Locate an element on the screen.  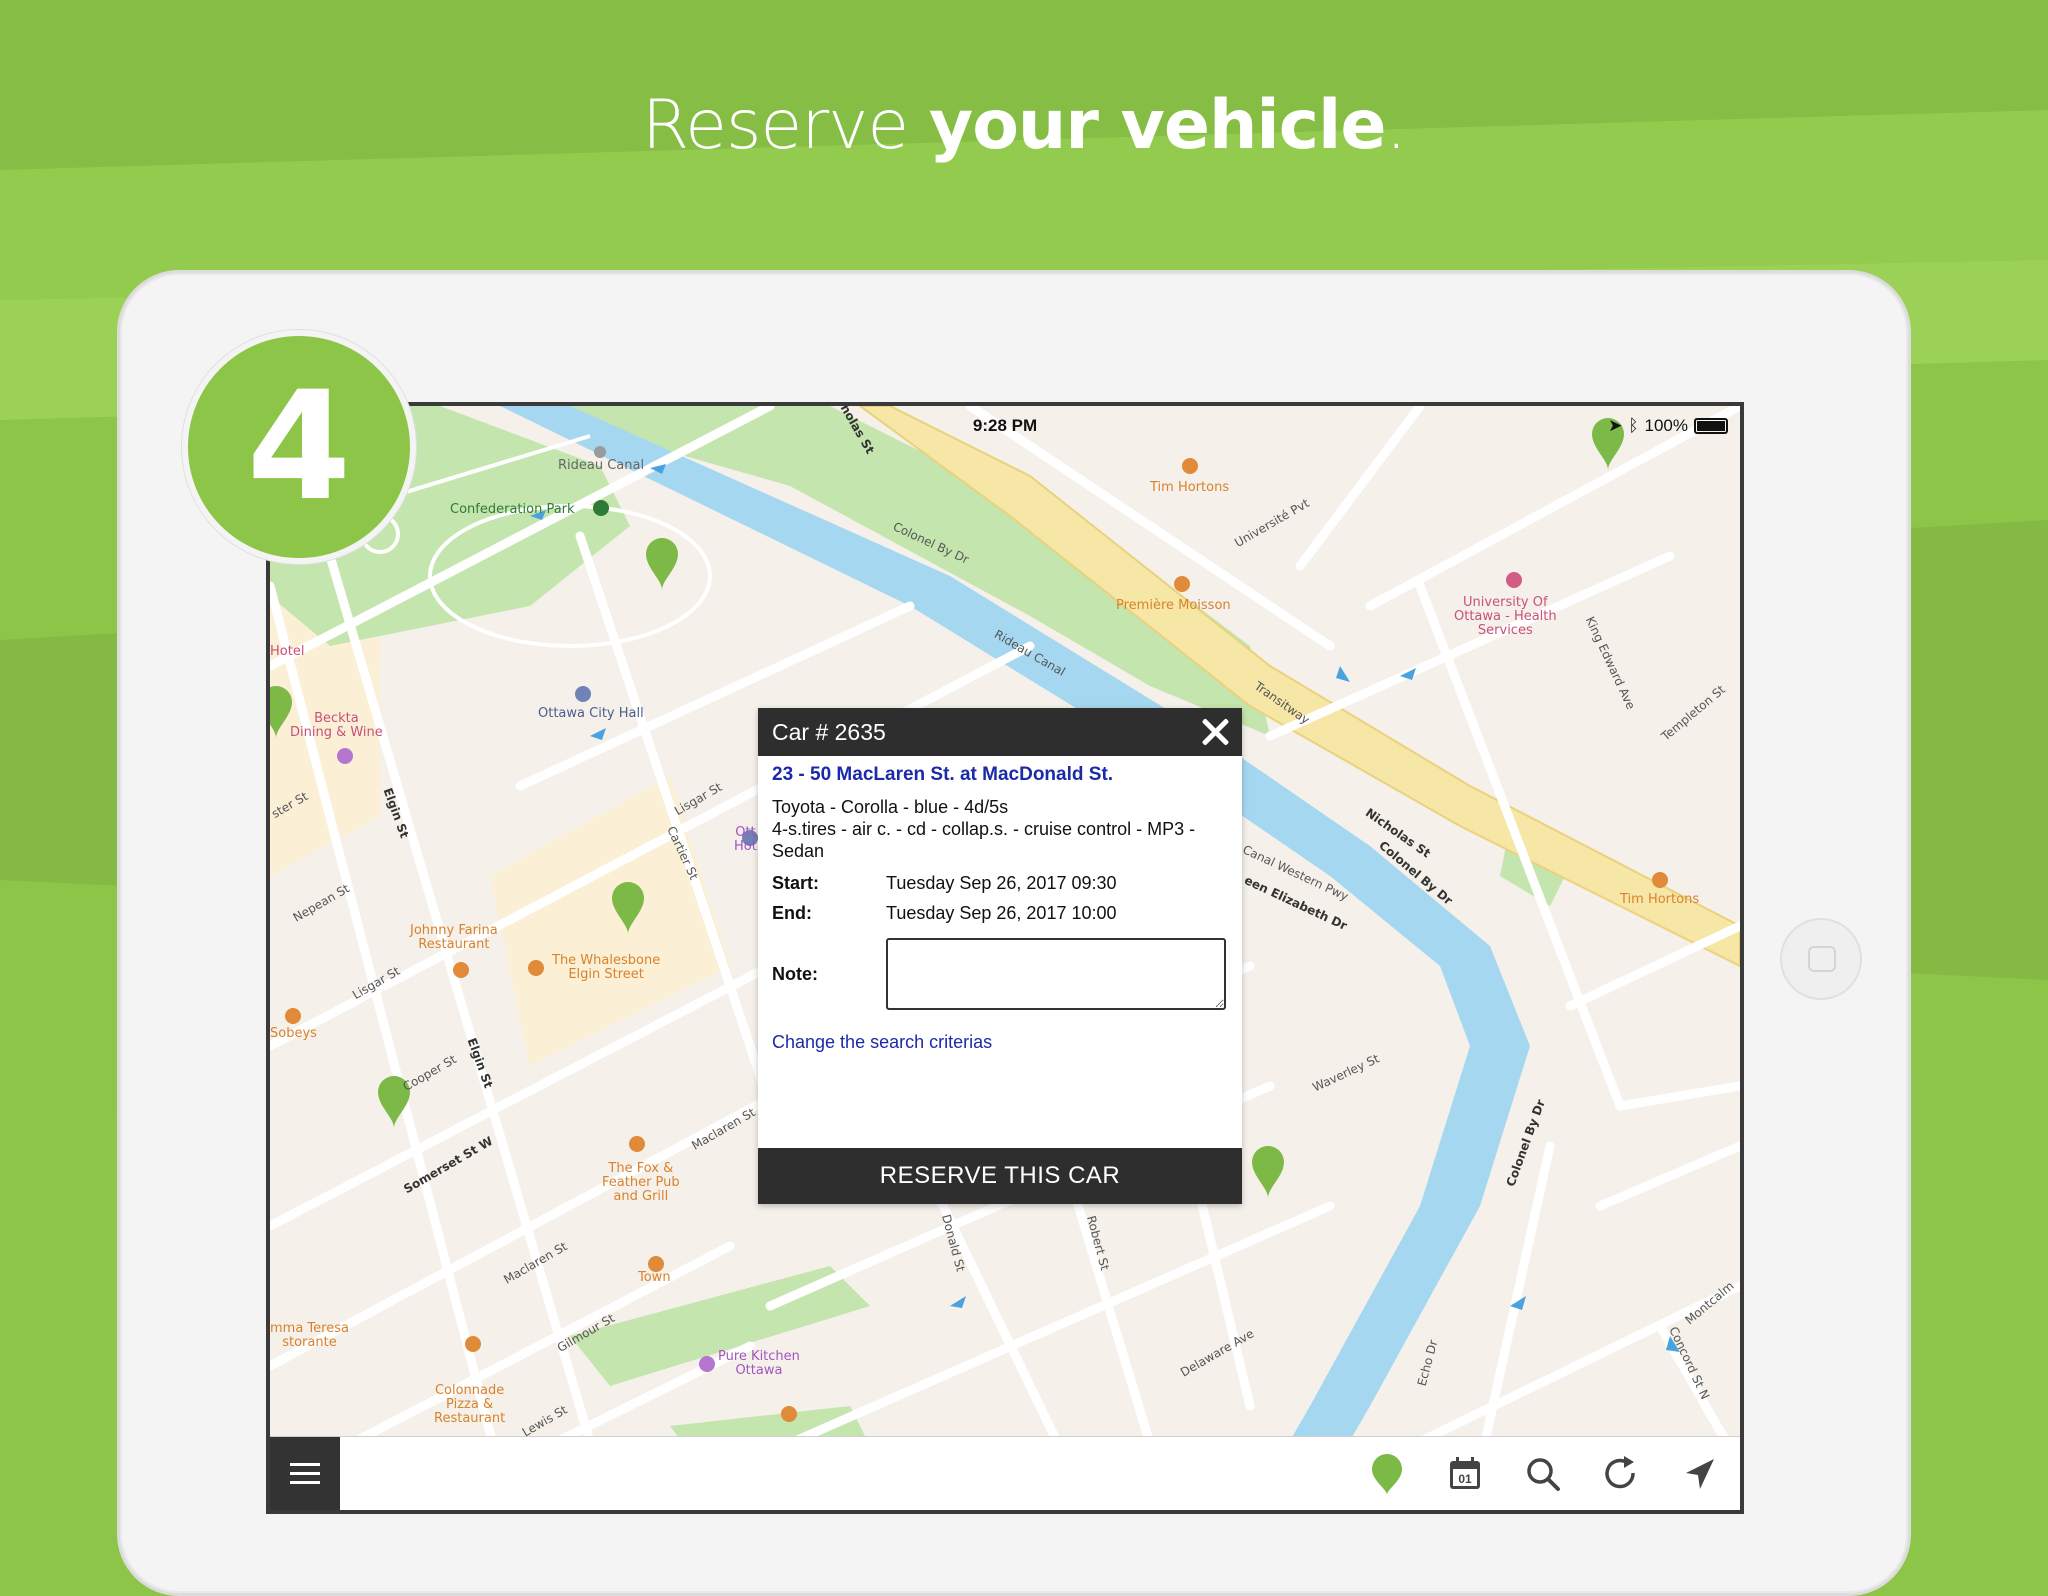
dialog-header: Car # 2635 is located at coordinates (1000, 732).